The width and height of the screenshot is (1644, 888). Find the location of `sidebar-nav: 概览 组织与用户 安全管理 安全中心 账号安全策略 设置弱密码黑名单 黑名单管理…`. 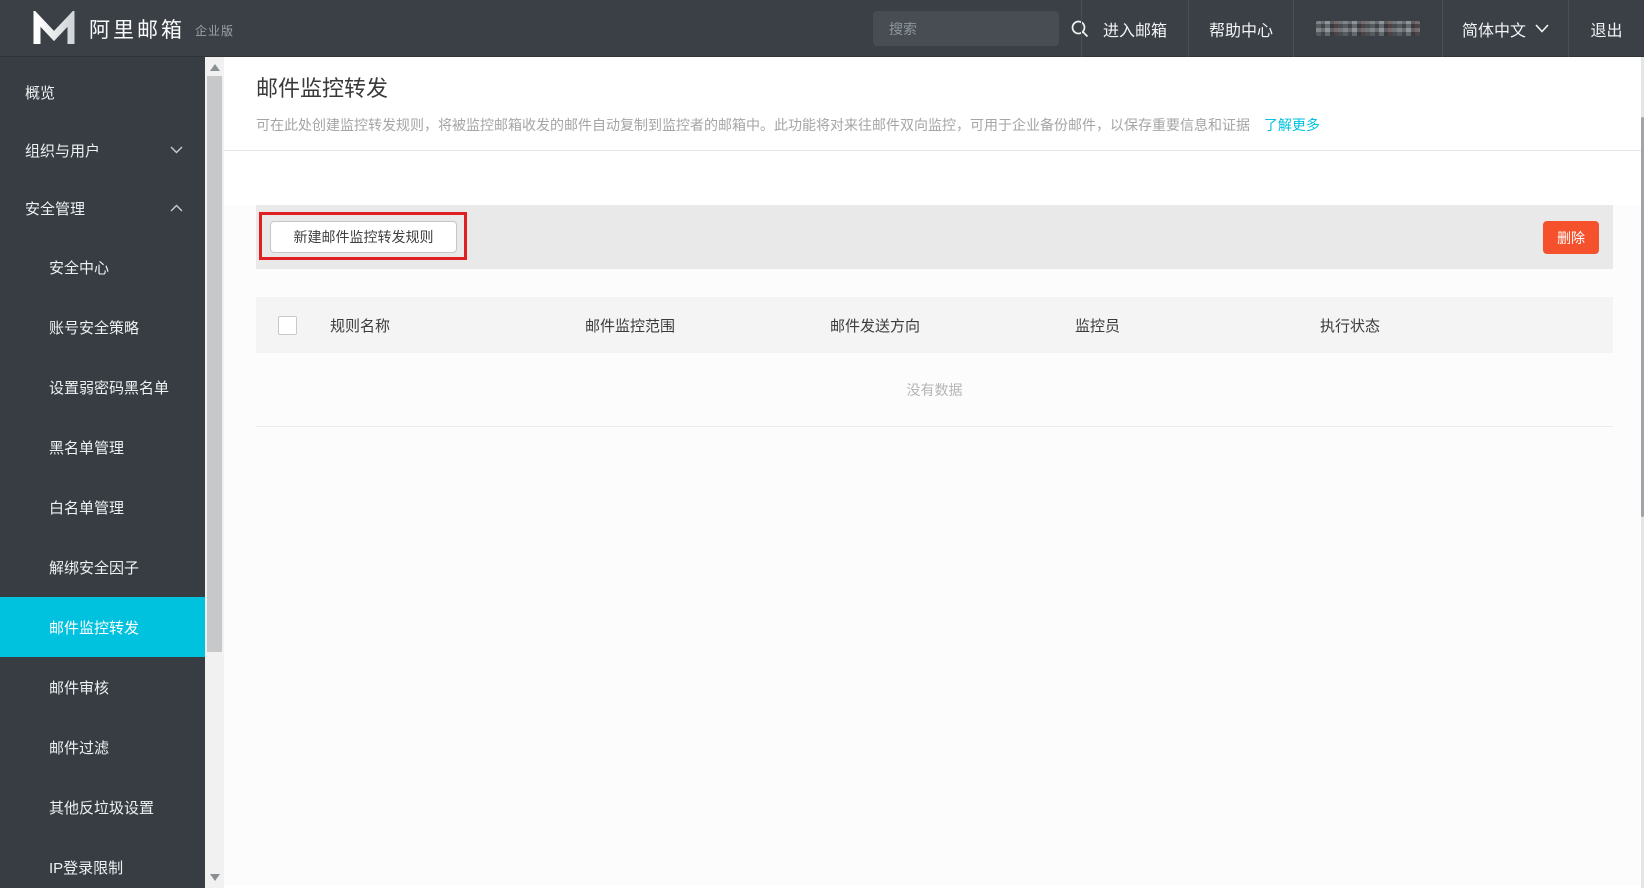

sidebar-nav: 概览 组织与用户 安全管理 安全中心 账号安全策略 设置弱密码黑名单 黑名单管理… is located at coordinates (102, 472).